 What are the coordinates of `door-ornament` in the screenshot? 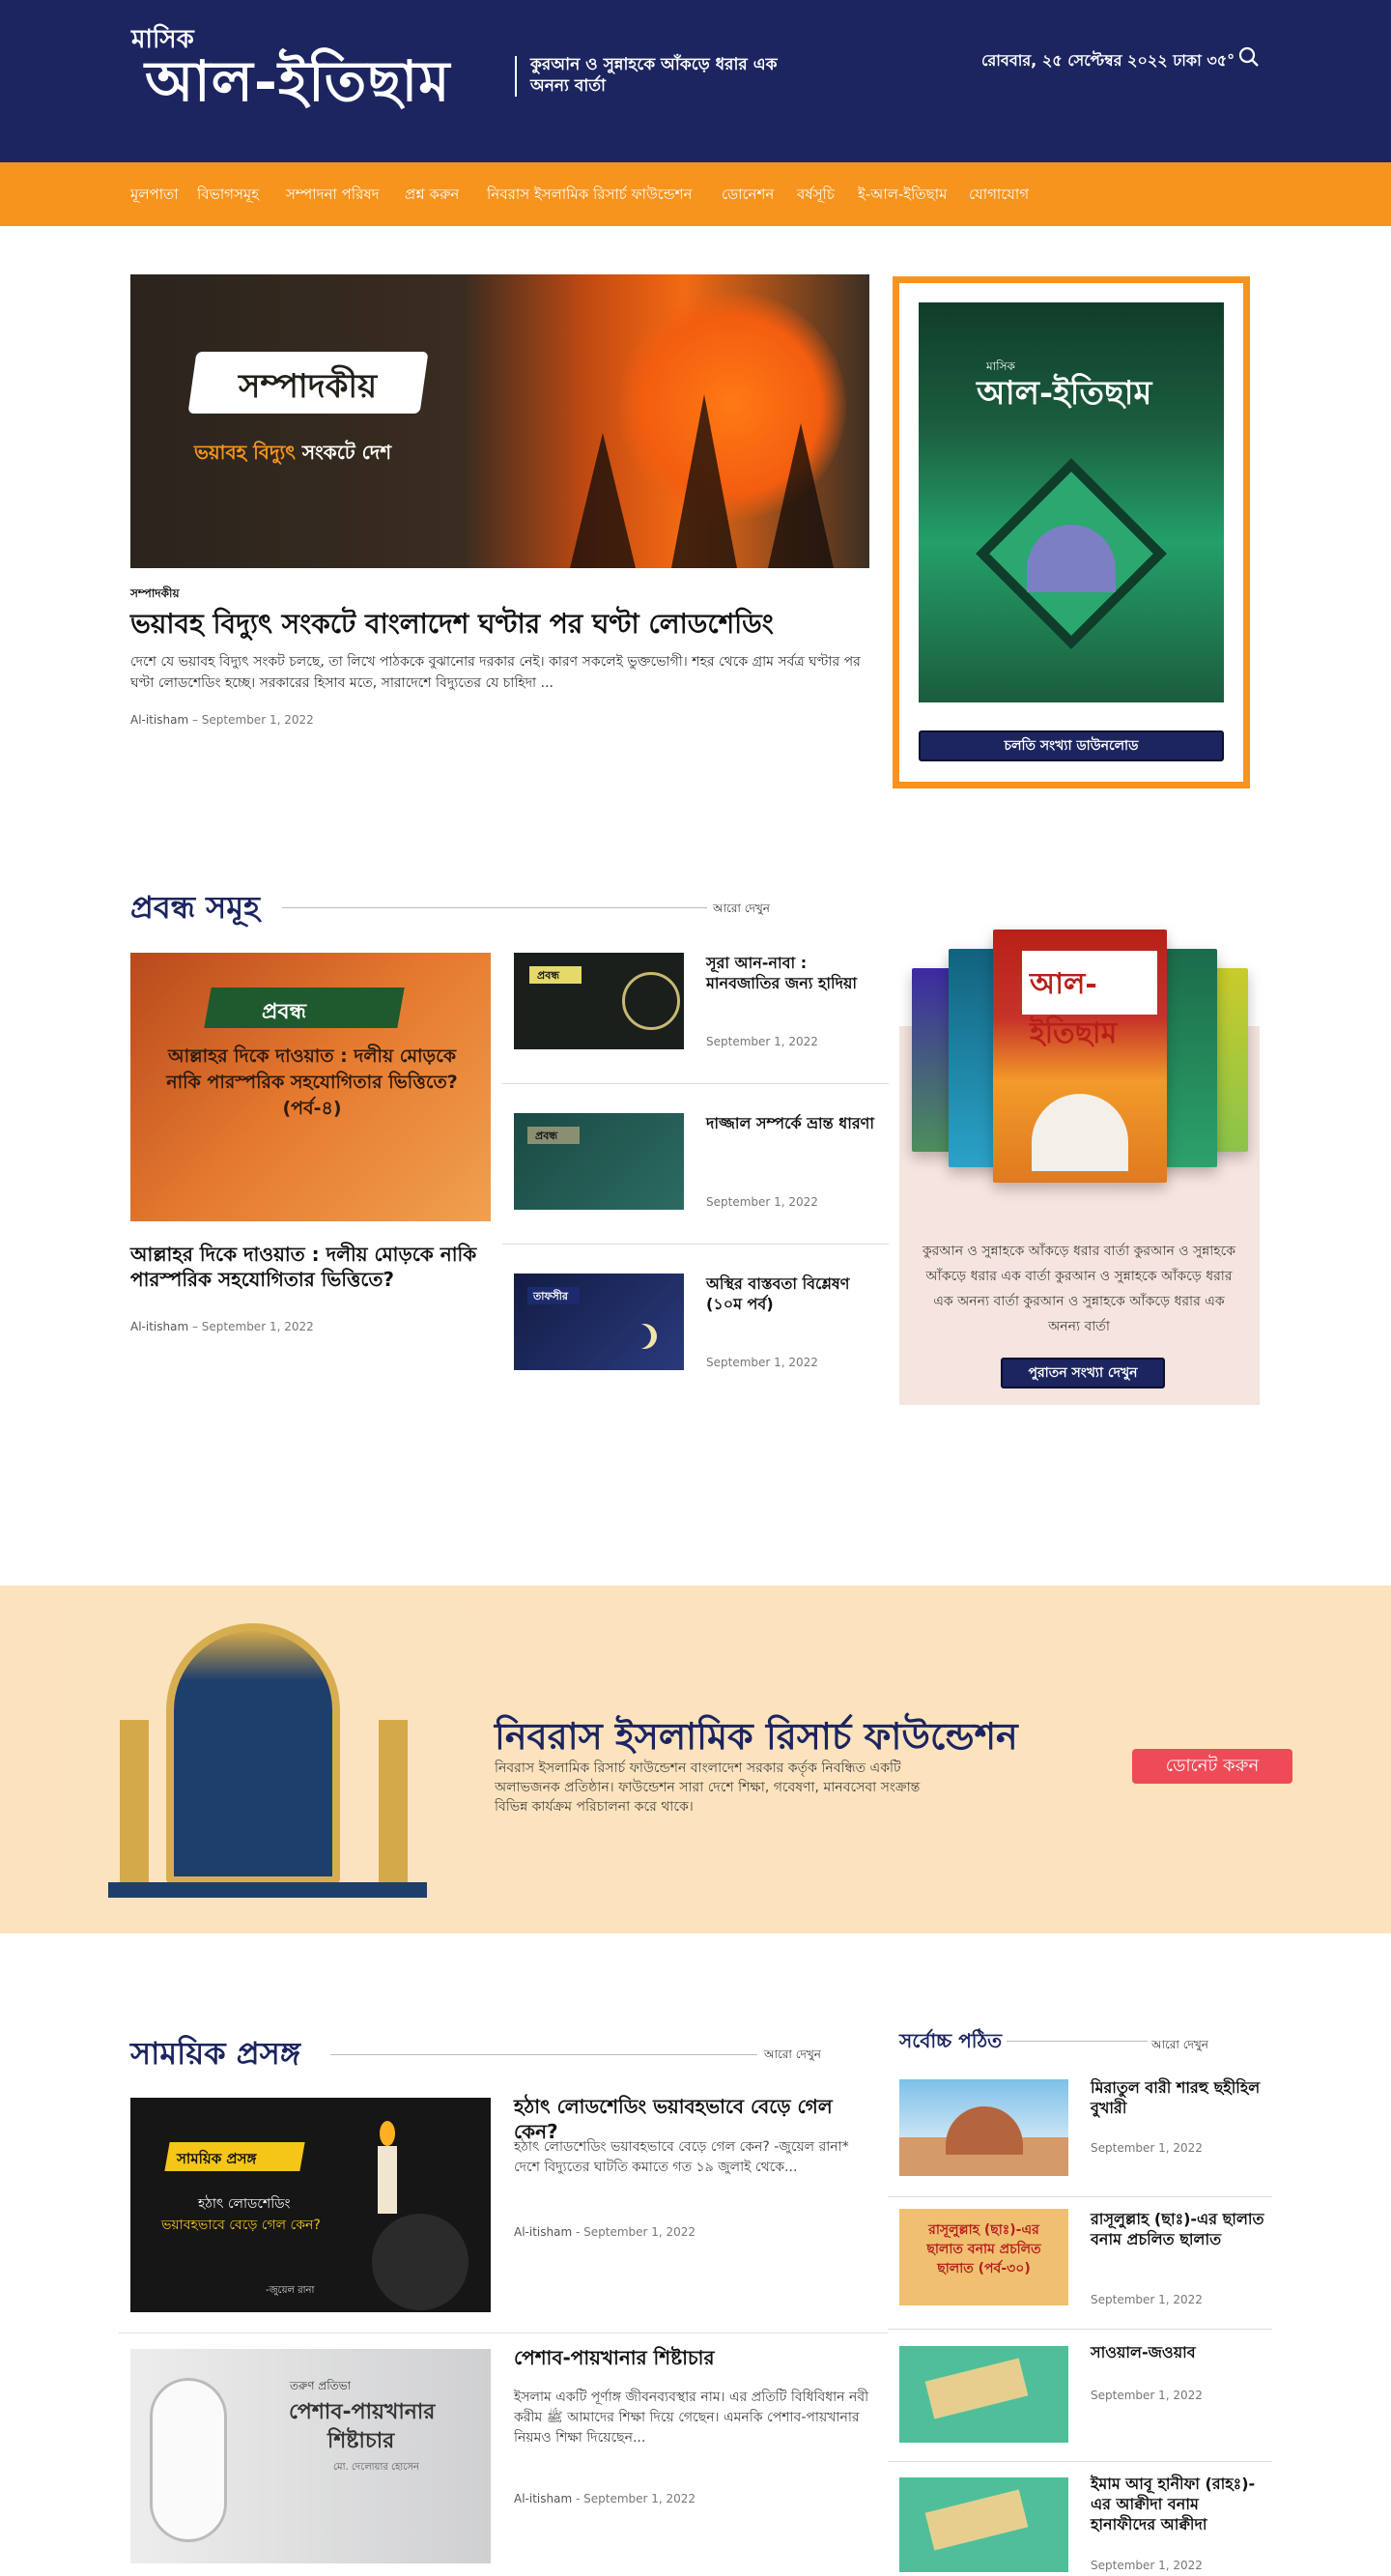 It's located at (253, 1754).